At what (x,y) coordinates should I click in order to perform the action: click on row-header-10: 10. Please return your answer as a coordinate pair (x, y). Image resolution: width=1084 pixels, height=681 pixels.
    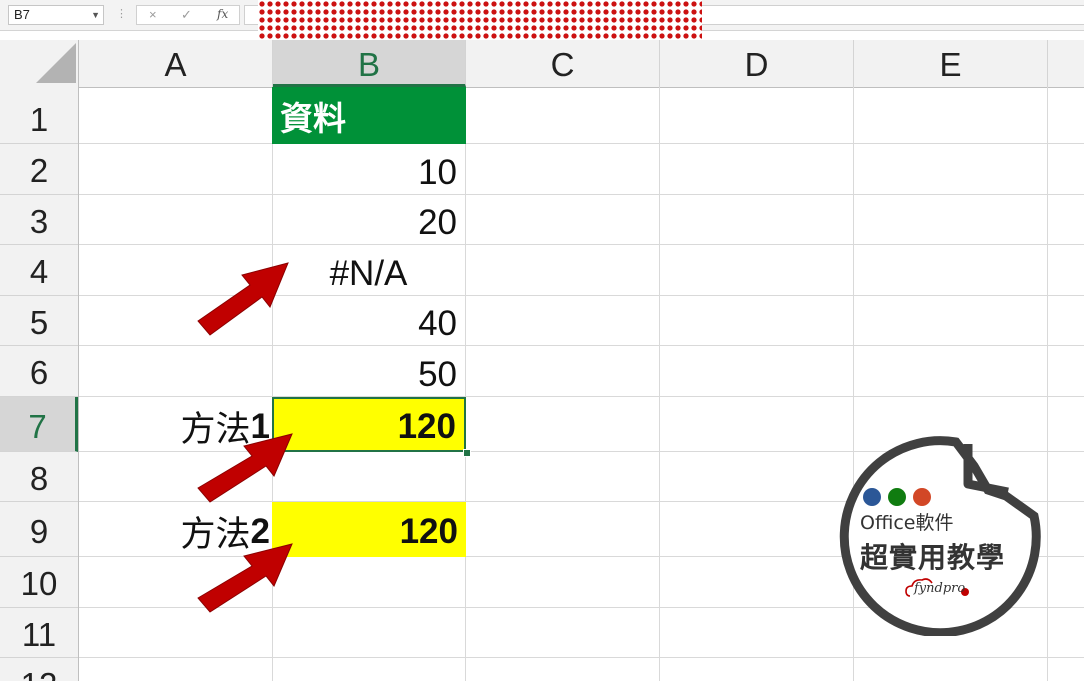
    Looking at the image, I should click on (39, 582).